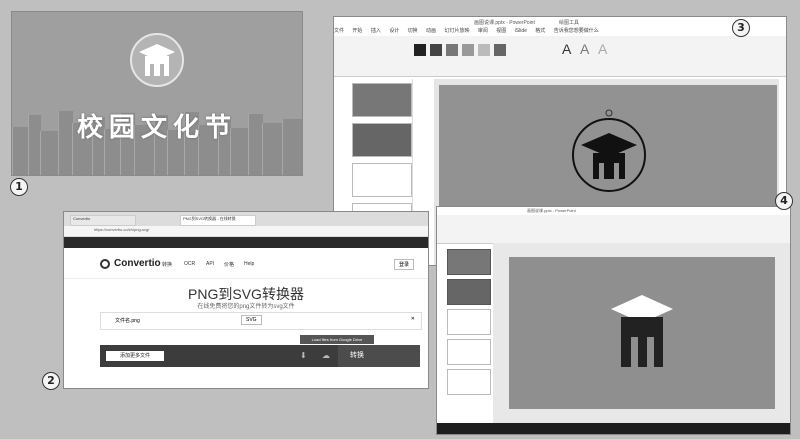 The width and height of the screenshot is (800, 439). What do you see at coordinates (260, 356) in the screenshot?
I see `action-bar: 添加更多文件 ⬇ ☁ 转换` at bounding box center [260, 356].